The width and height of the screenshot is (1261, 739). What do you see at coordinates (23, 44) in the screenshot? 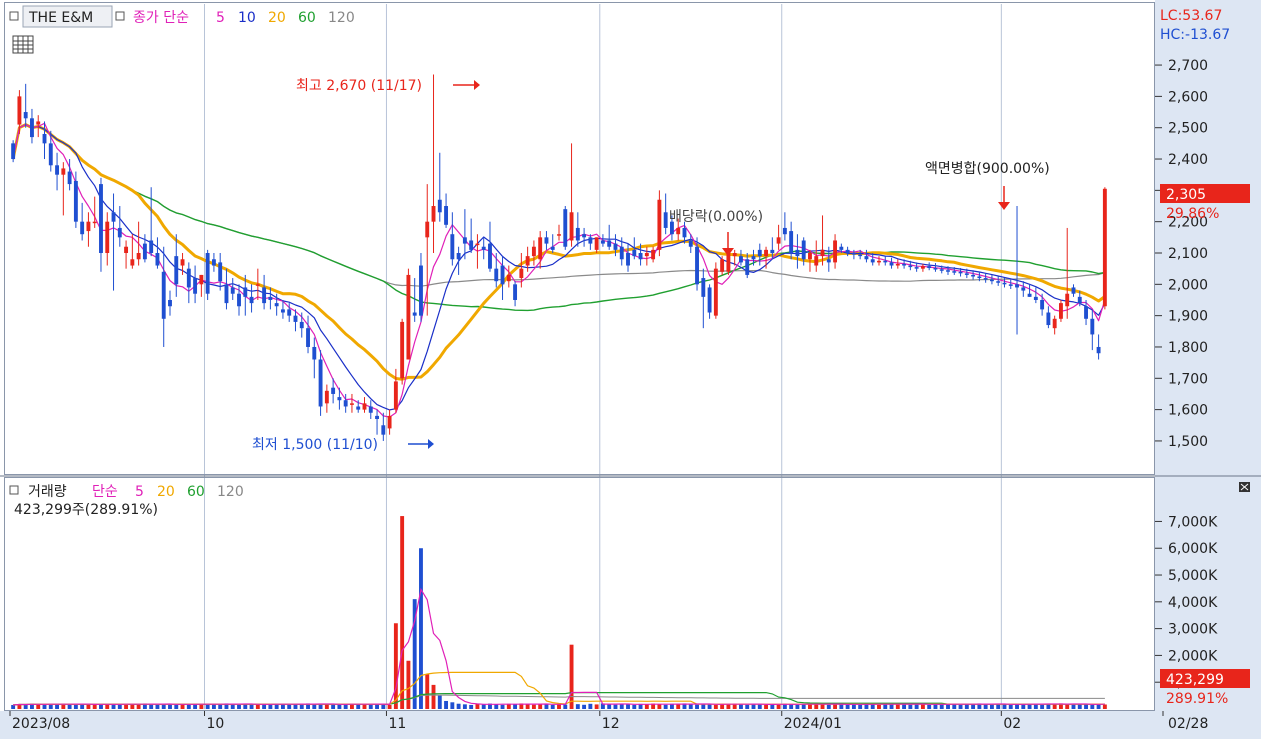
I see `table-grid-icon` at bounding box center [23, 44].